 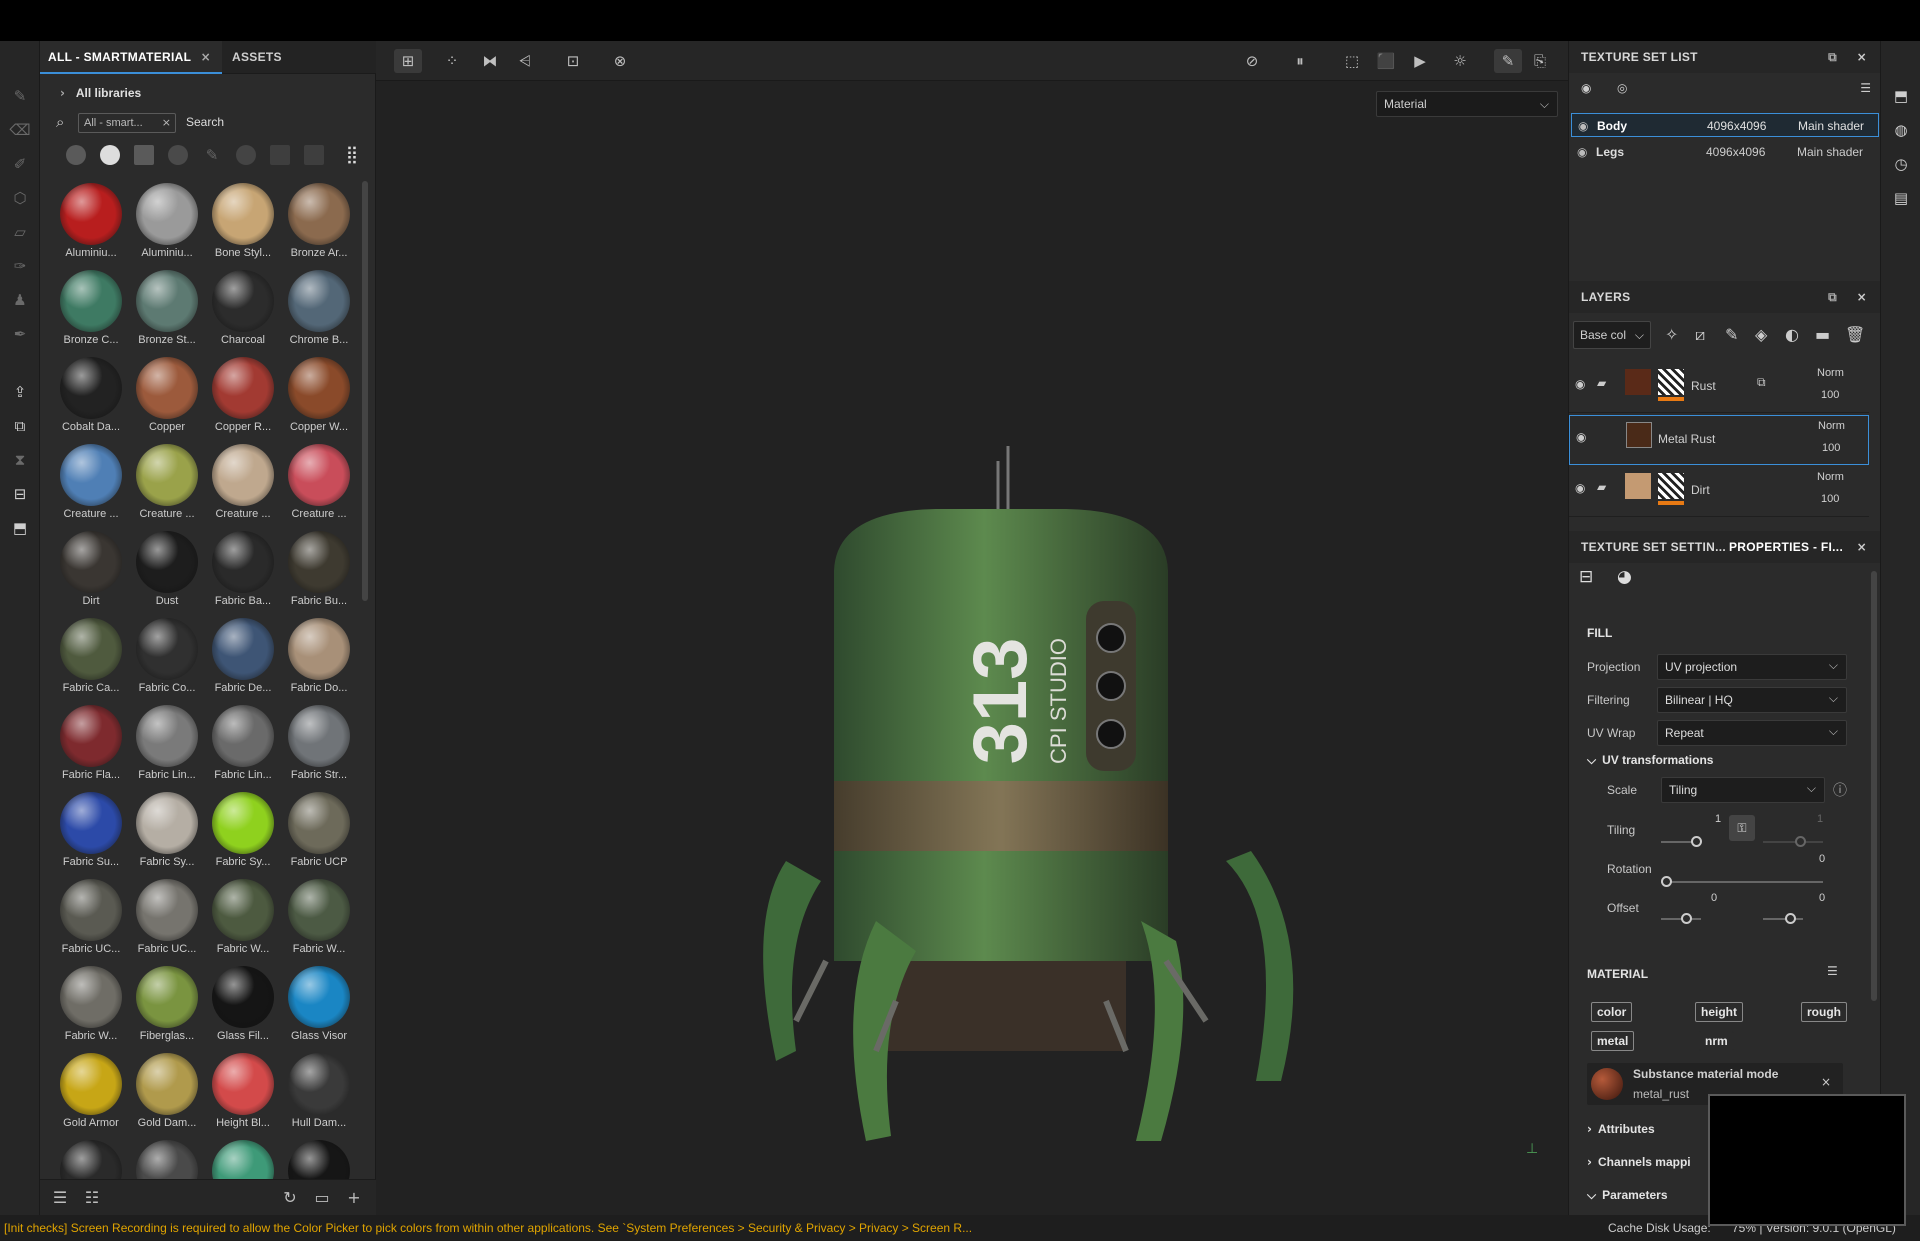 What do you see at coordinates (1855, 334) in the screenshot?
I see `delete-icon: 🗑` at bounding box center [1855, 334].